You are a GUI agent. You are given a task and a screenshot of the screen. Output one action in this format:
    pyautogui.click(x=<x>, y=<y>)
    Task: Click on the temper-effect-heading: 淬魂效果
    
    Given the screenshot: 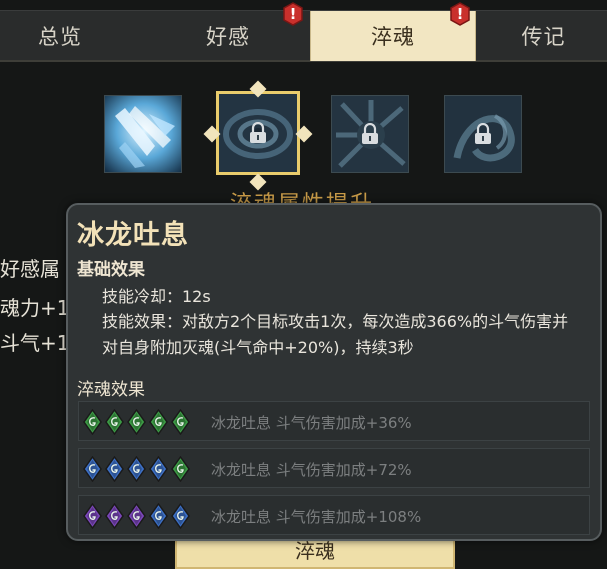 What is the action you would take?
    pyautogui.click(x=111, y=390)
    